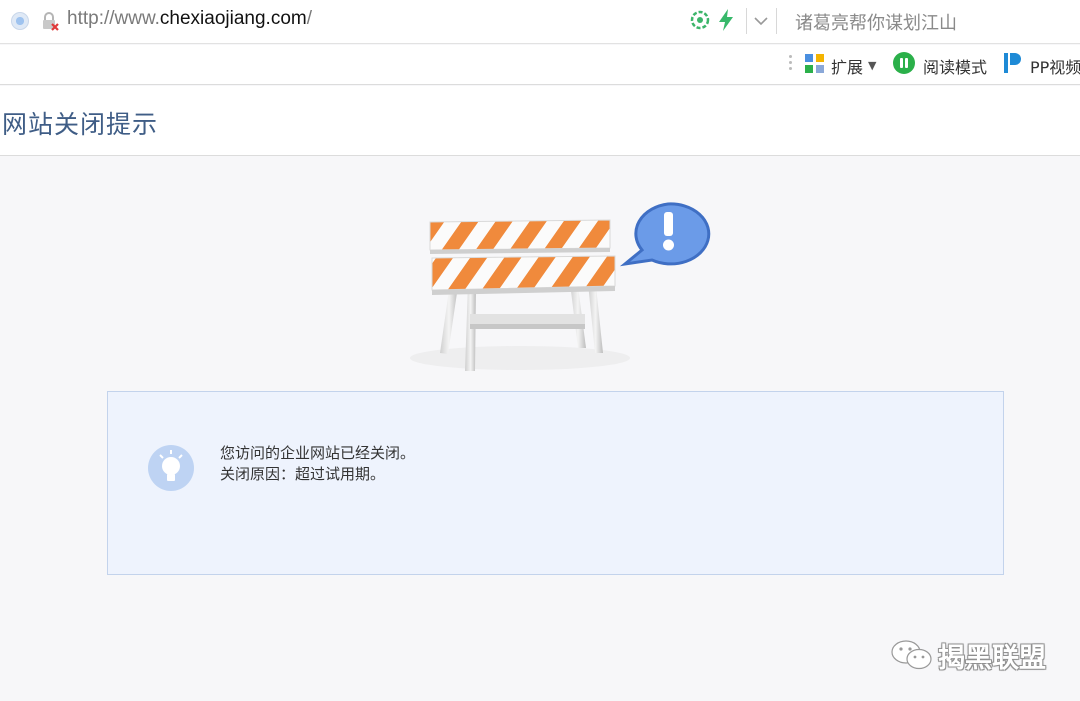 This screenshot has width=1080, height=701. I want to click on pp-video-button: PP视频, so click(1055, 66).